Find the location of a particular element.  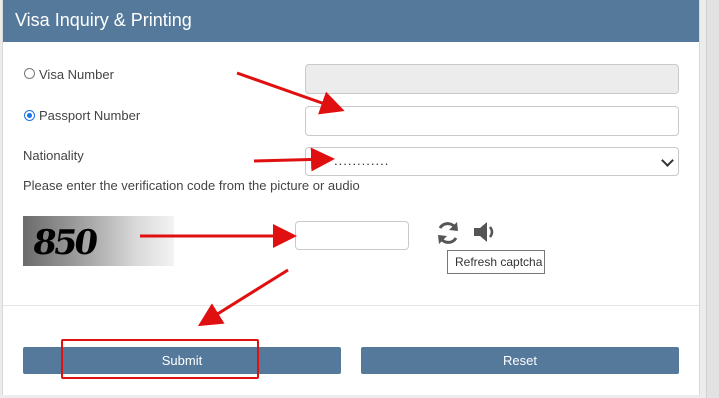

arrow-to-passport-field is located at coordinates (290, 93).